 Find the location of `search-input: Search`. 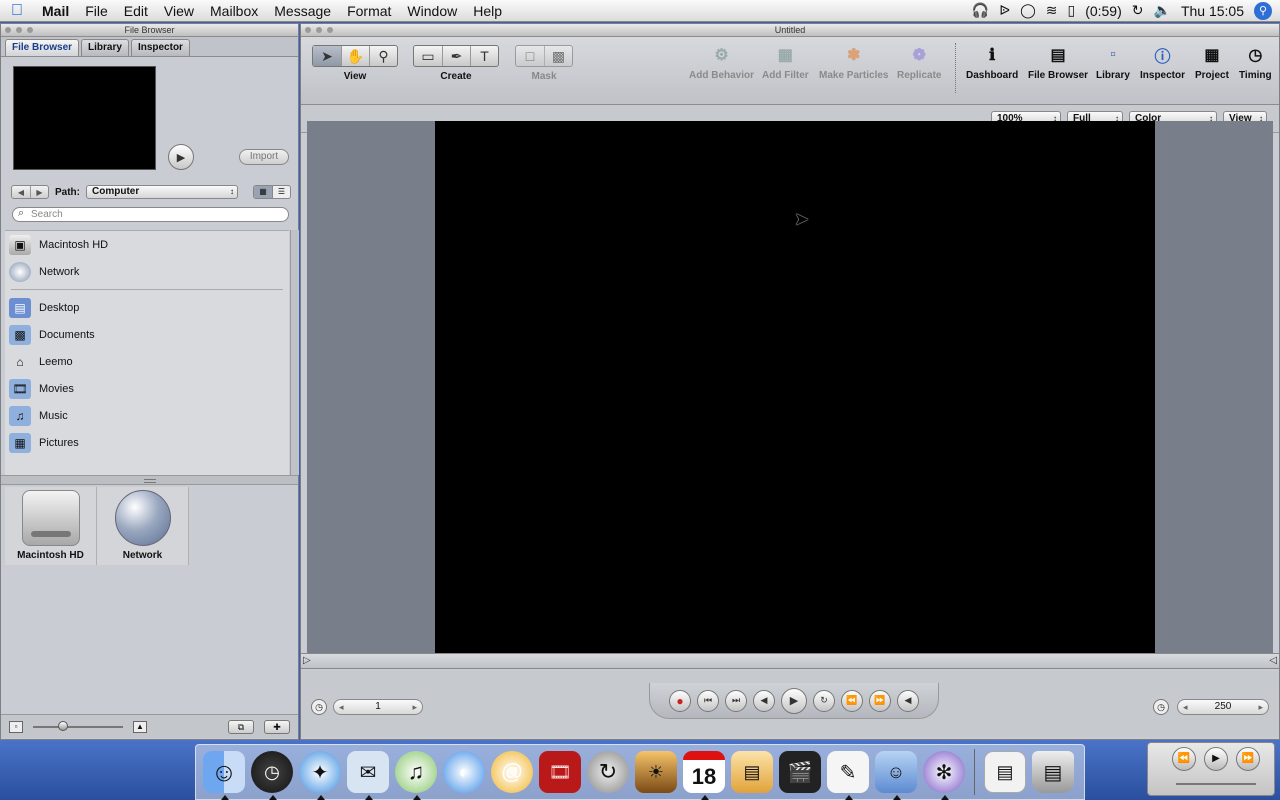

search-input: Search is located at coordinates (150, 214).